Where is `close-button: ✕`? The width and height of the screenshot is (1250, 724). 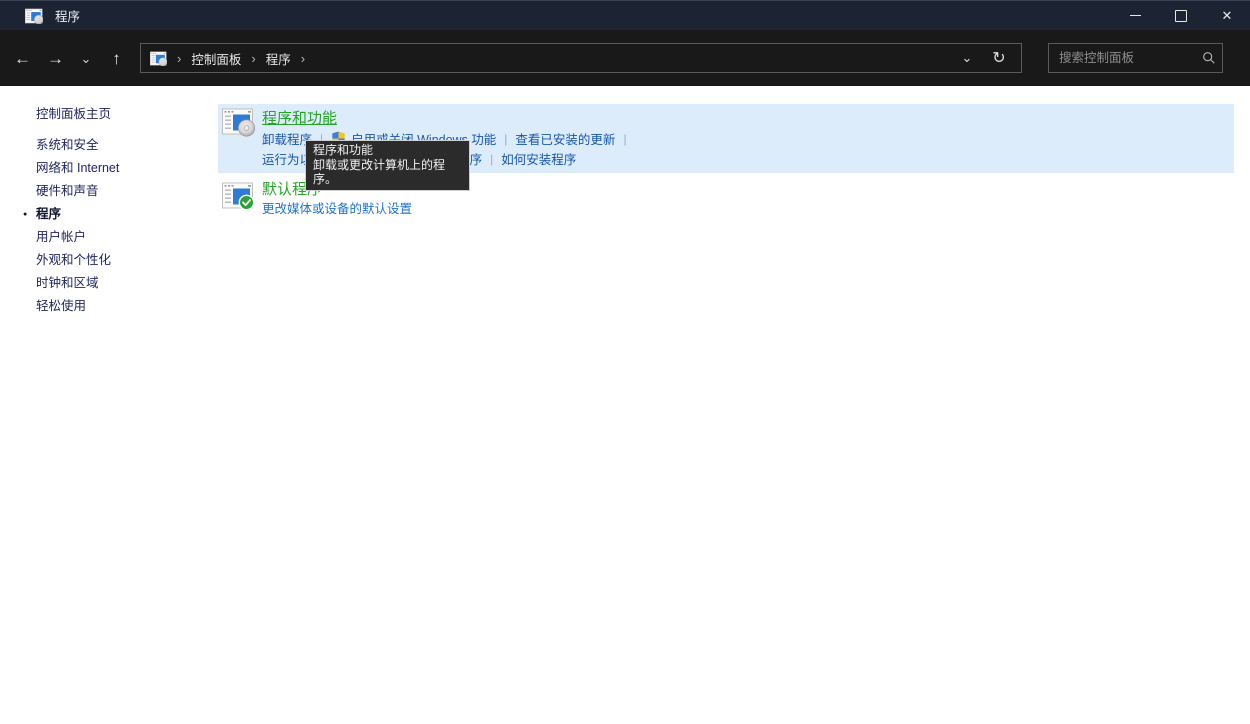 close-button: ✕ is located at coordinates (1227, 15).